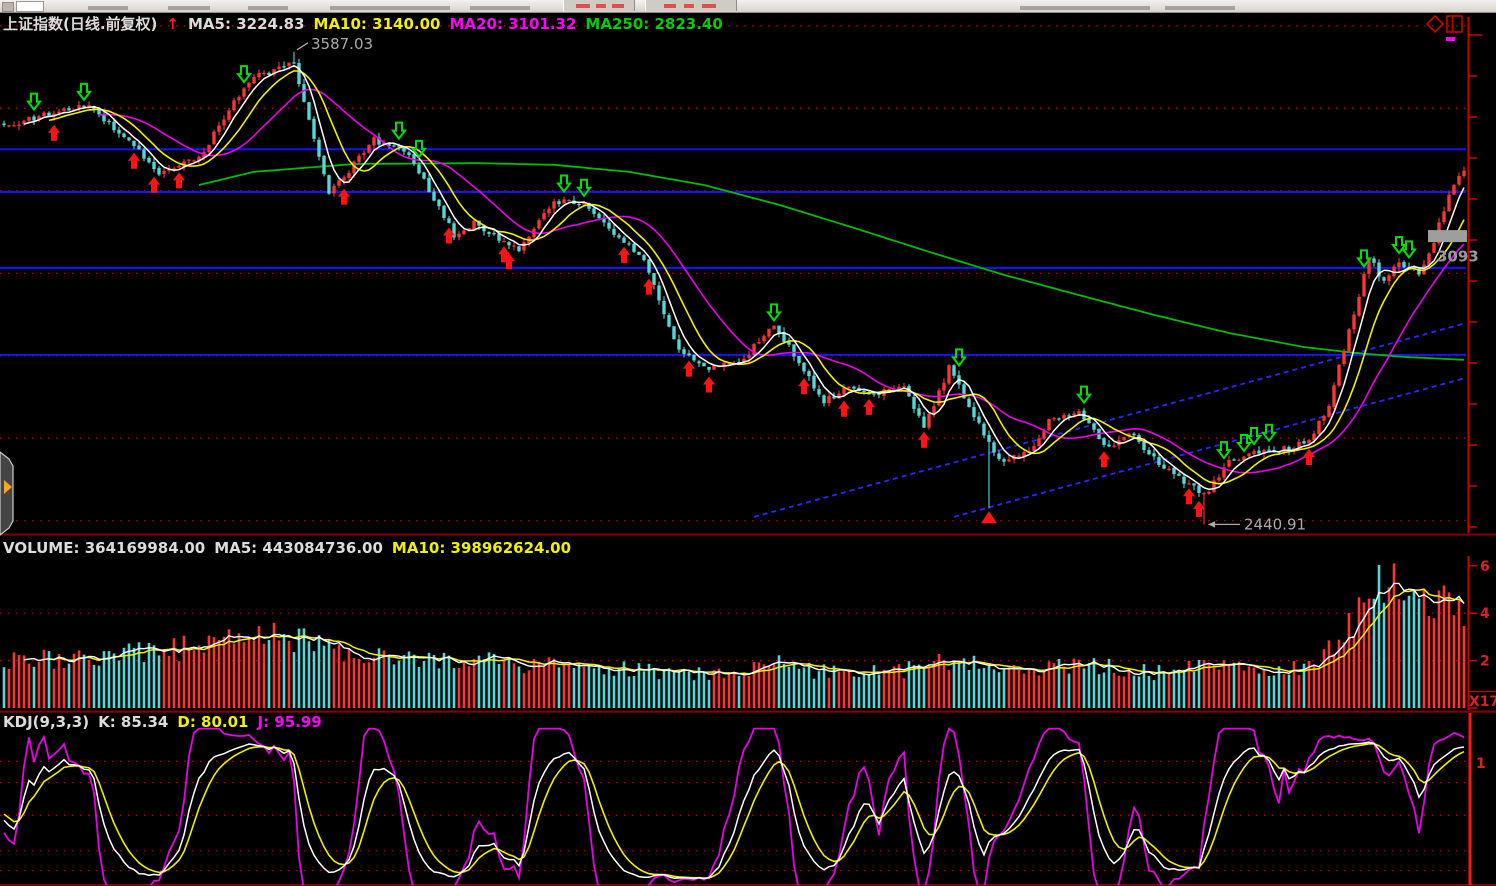  I want to click on ma10-value: MA10: 3140.00, so click(377, 24).